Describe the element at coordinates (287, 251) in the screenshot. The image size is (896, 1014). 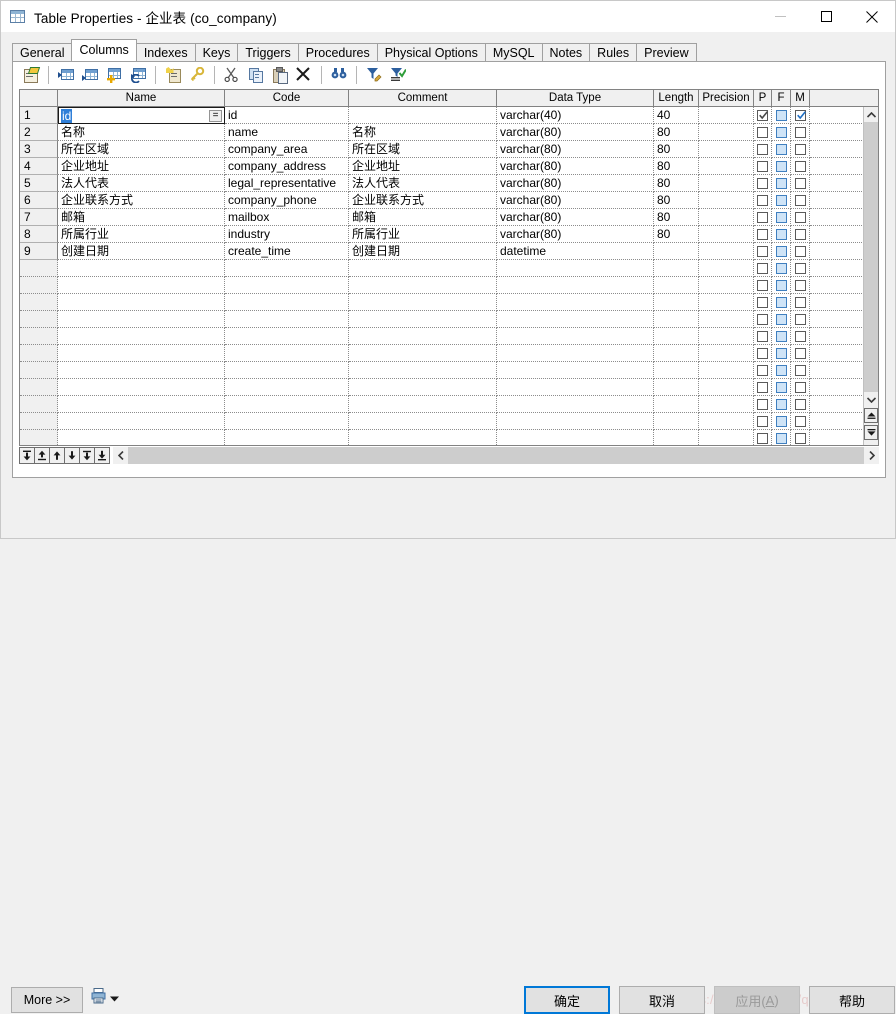
I see `cell-code: create_time` at that location.